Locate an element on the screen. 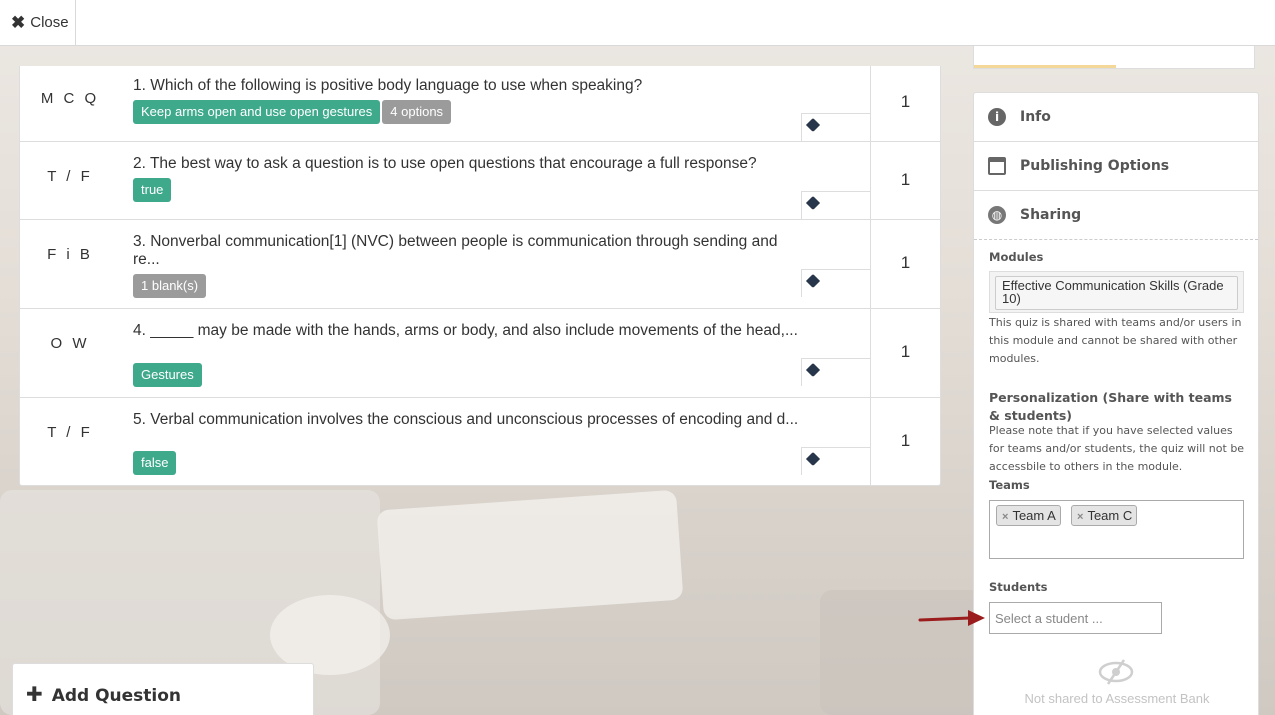  question-tags: true is located at coordinates (152, 190).